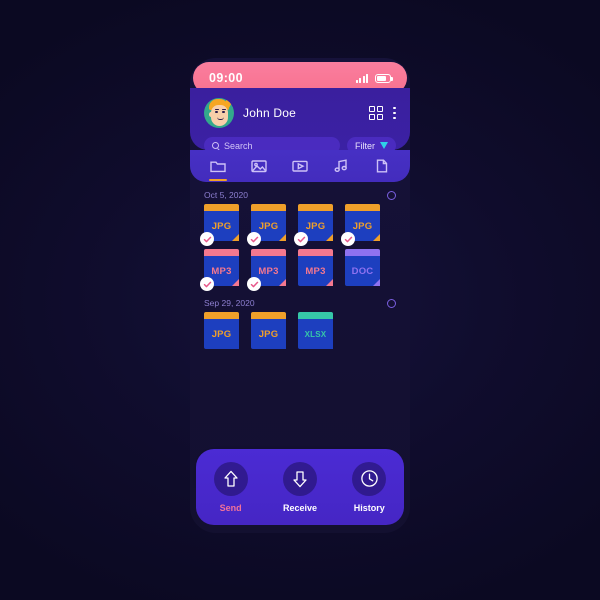 The height and width of the screenshot is (600, 600). I want to click on profile-row: John Doe, so click(300, 113).